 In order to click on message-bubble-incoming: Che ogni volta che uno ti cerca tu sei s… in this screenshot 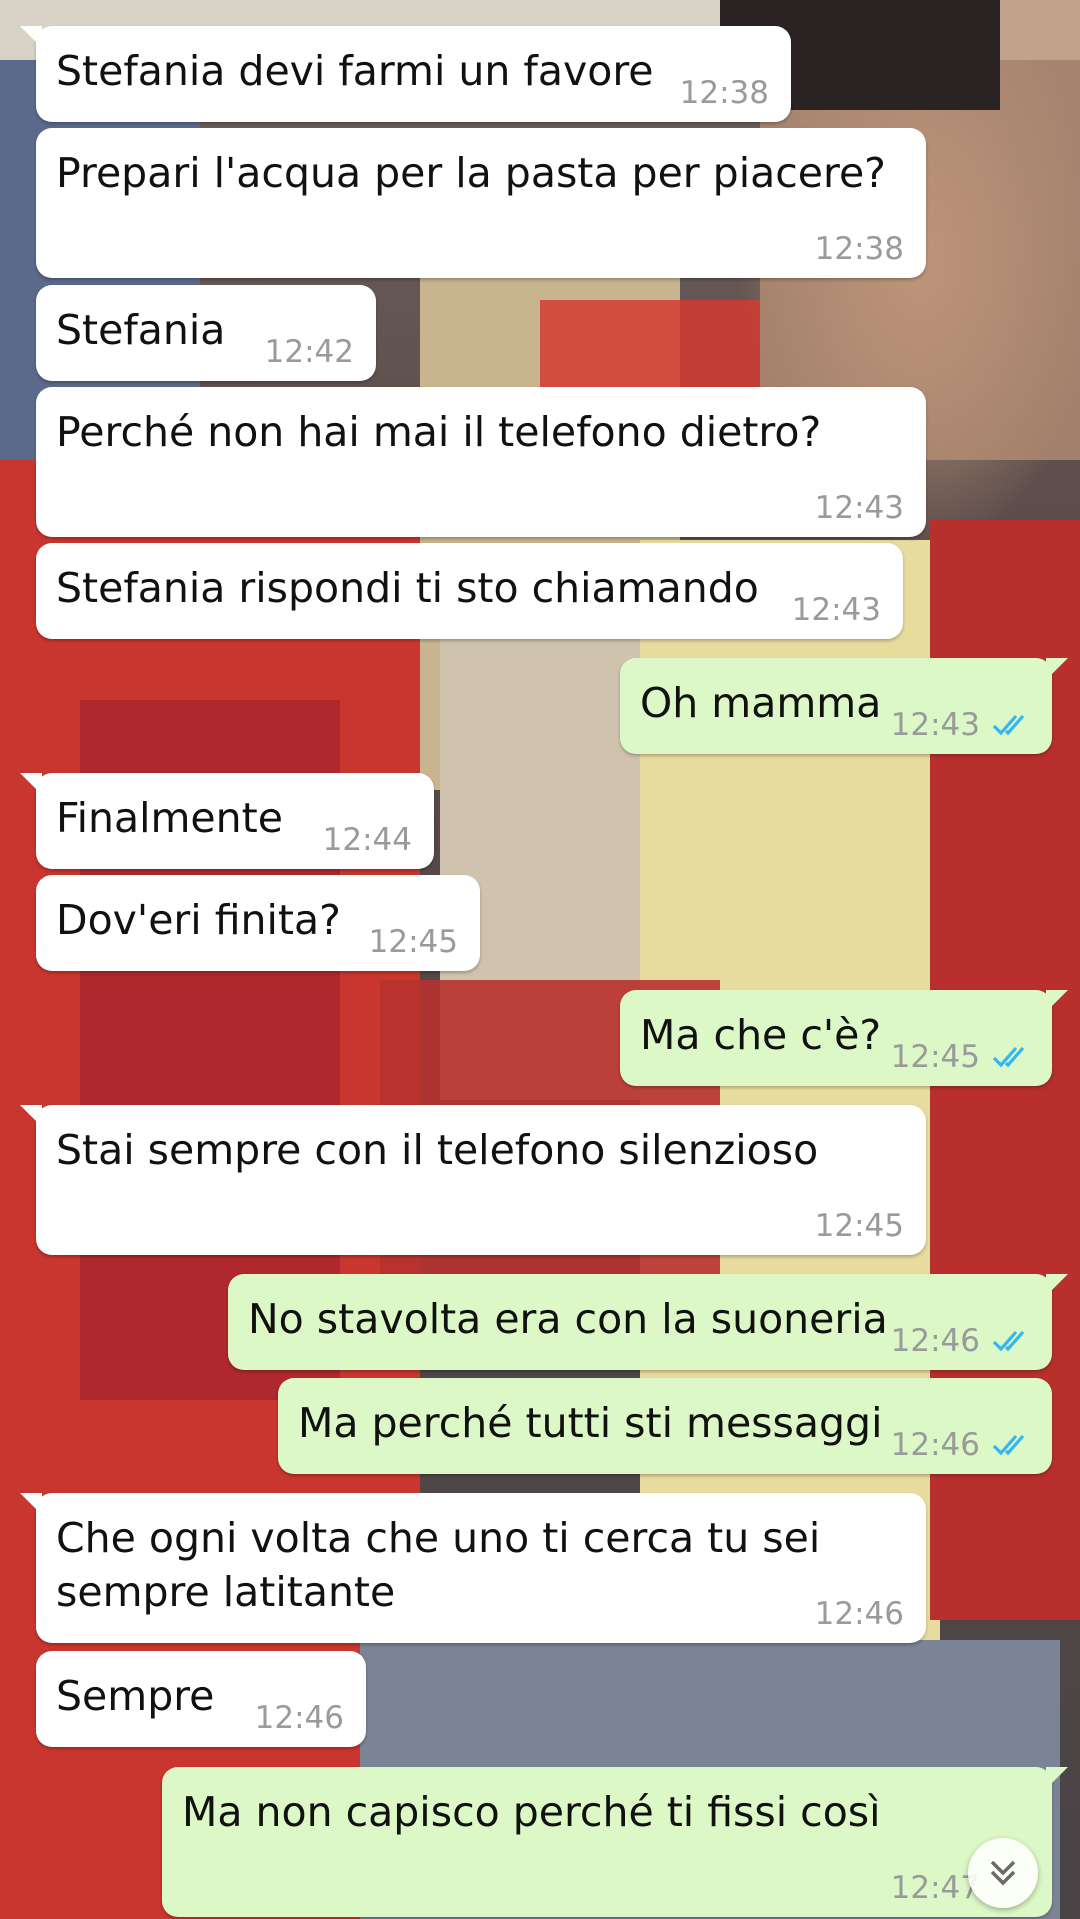, I will do `click(473, 1568)`.